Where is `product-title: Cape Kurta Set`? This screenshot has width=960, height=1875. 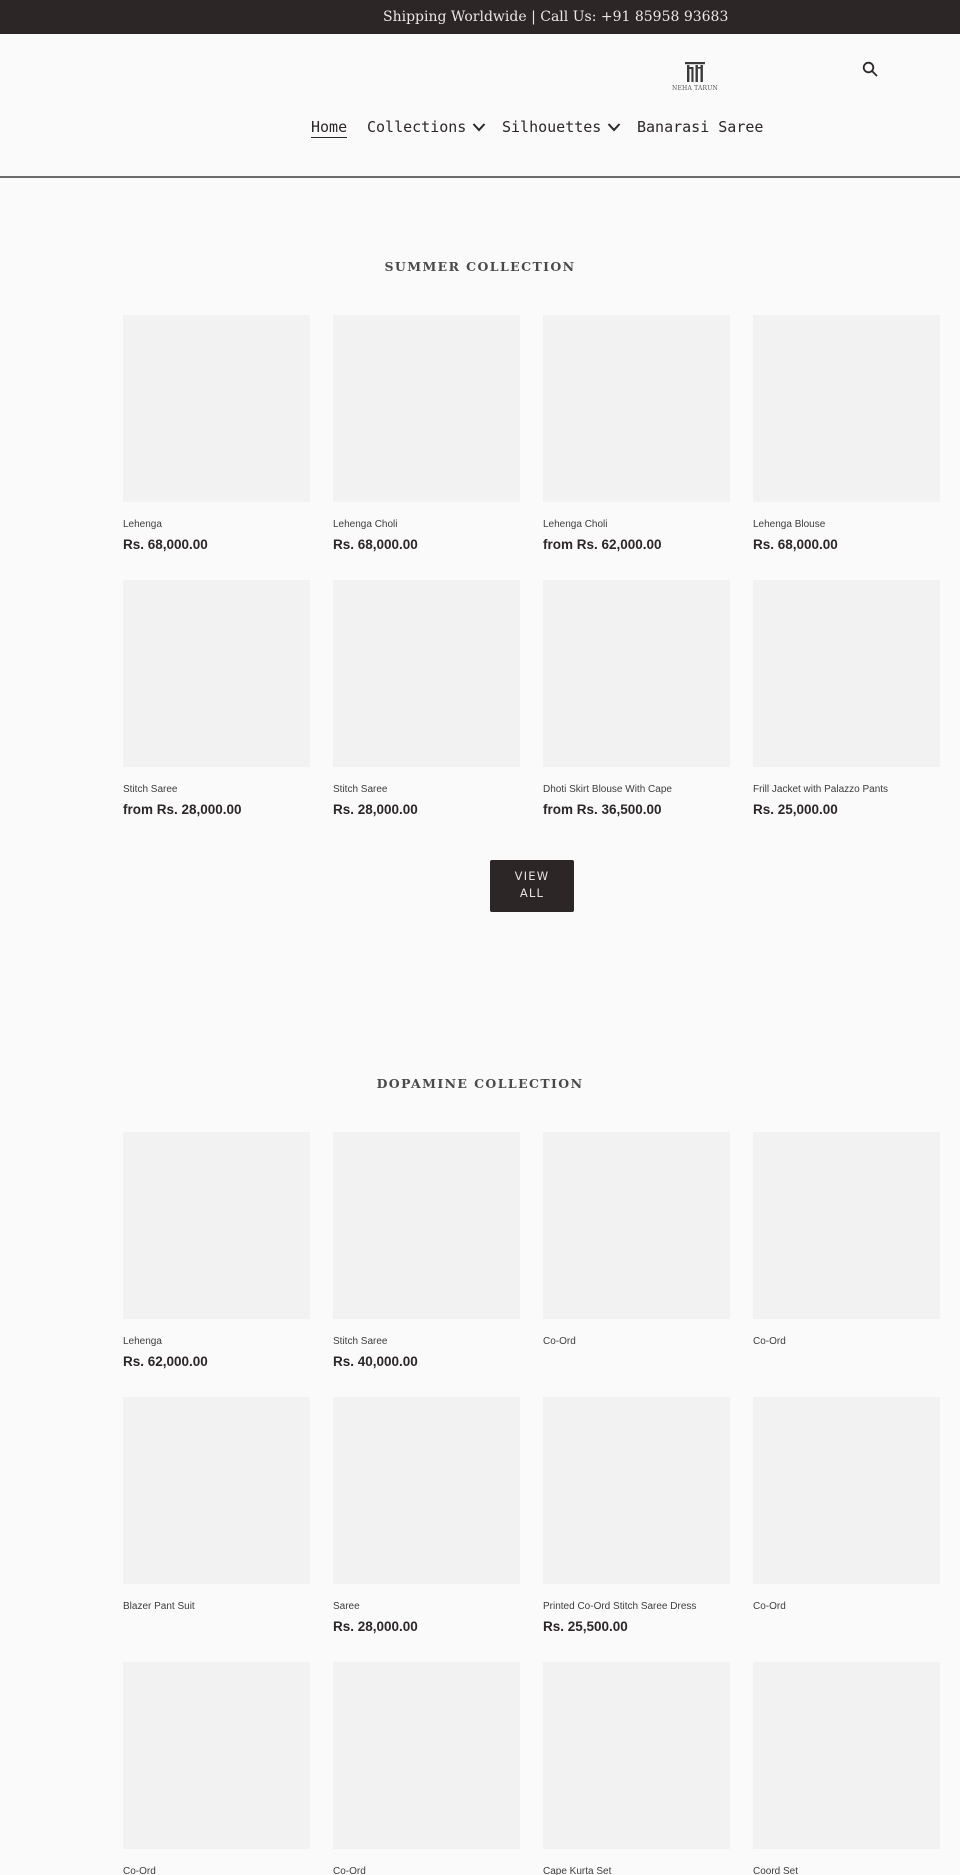 product-title: Cape Kurta Set is located at coordinates (636, 1870).